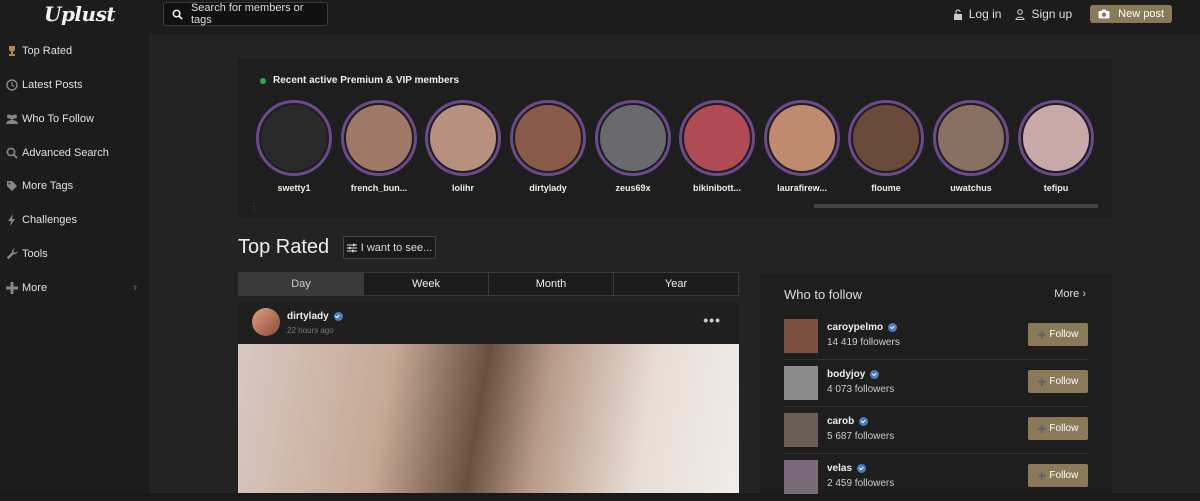 This screenshot has height=501, width=1200. What do you see at coordinates (855, 327) in the screenshot?
I see `user-name-text: caroypelmo` at bounding box center [855, 327].